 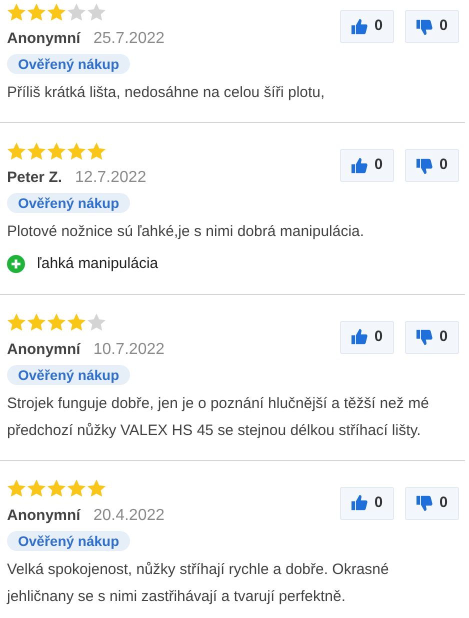 I want to click on pro-text: ľahká manipulácia, so click(x=97, y=264).